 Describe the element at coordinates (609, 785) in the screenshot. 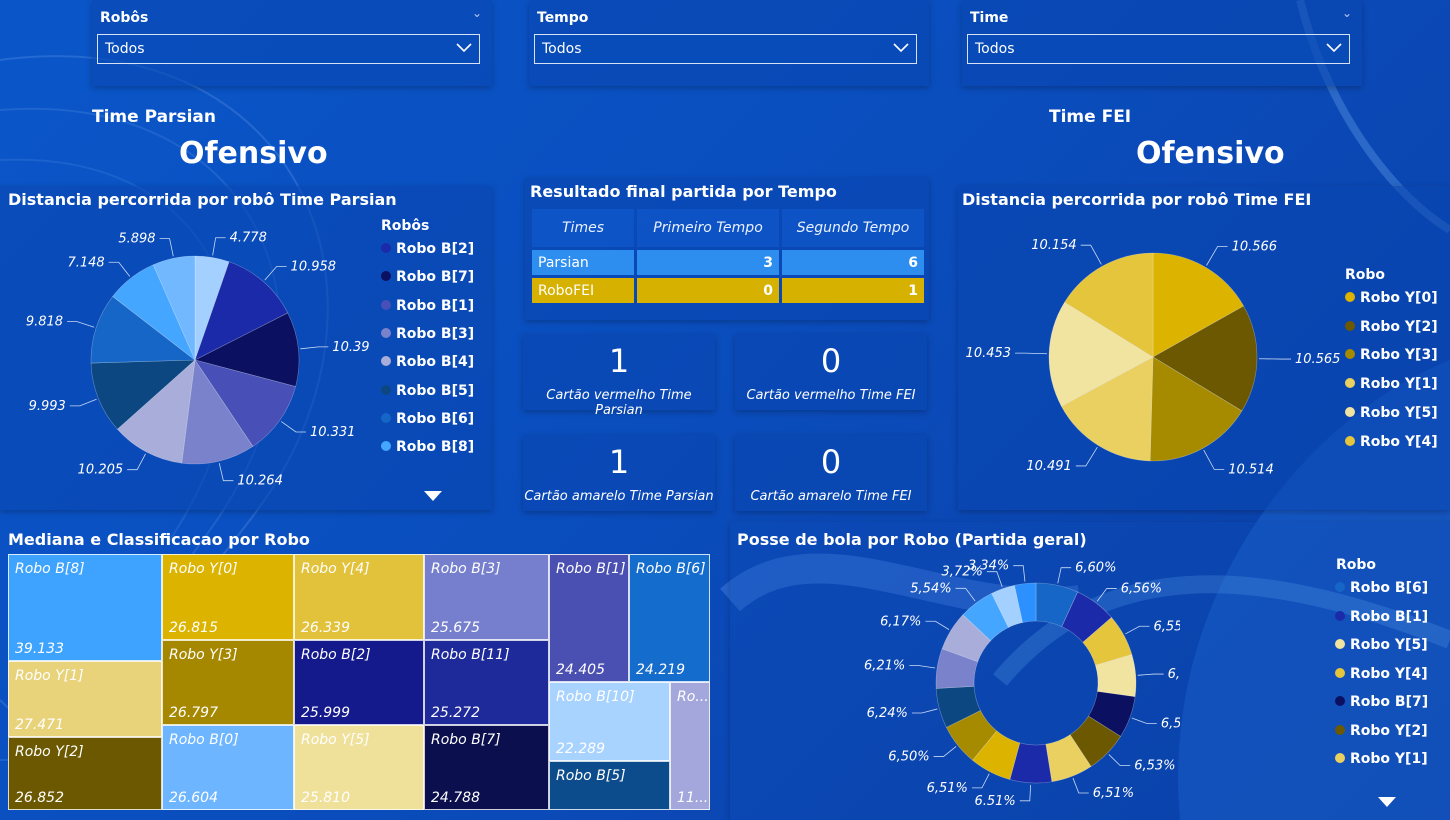

I see `treemap-tile: Robo B[5]` at that location.